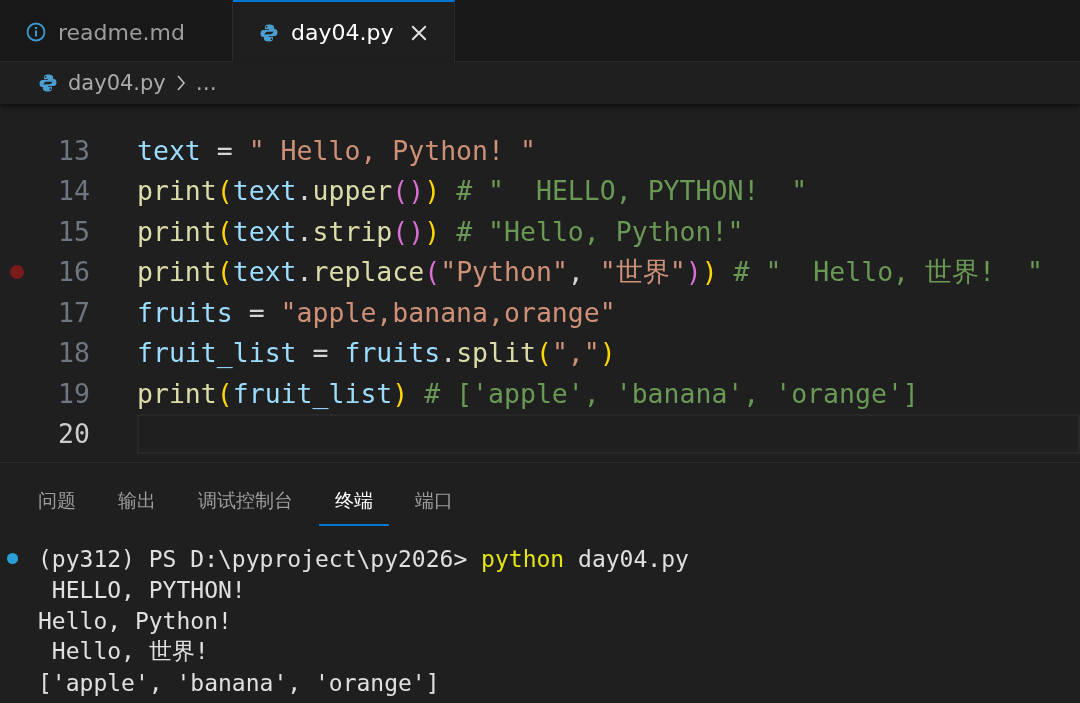 This screenshot has width=1080, height=703. Describe the element at coordinates (129, 651) in the screenshot. I see `terminal-output: Hello, 世界!` at that location.